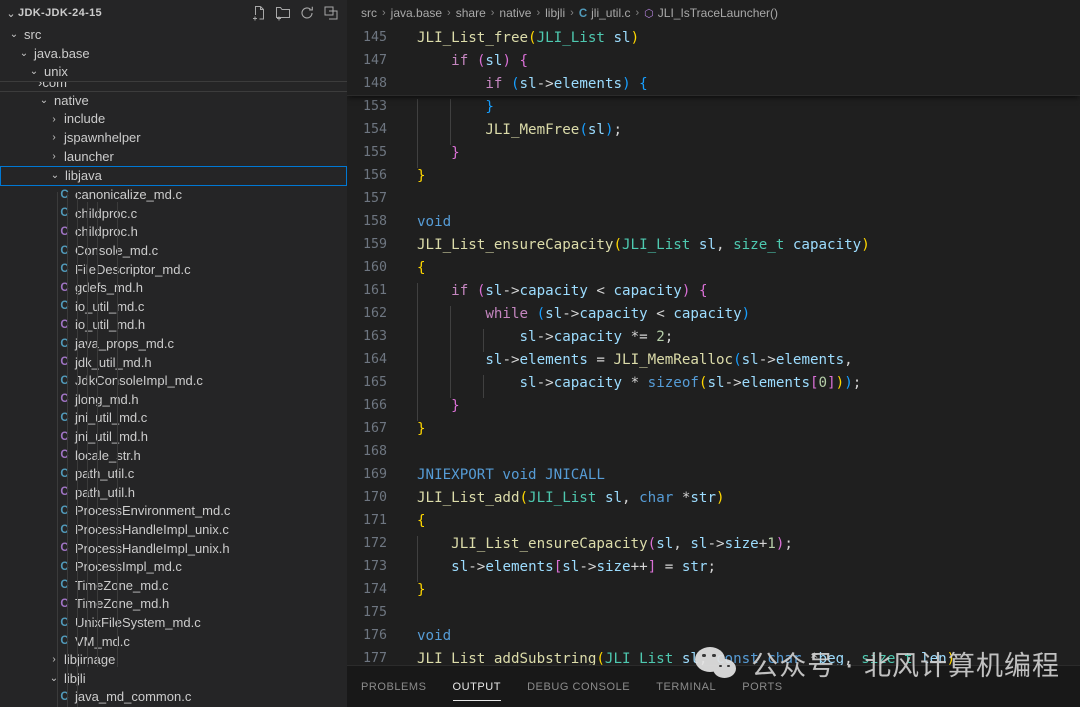  I want to click on refresh-icon, so click(307, 13).